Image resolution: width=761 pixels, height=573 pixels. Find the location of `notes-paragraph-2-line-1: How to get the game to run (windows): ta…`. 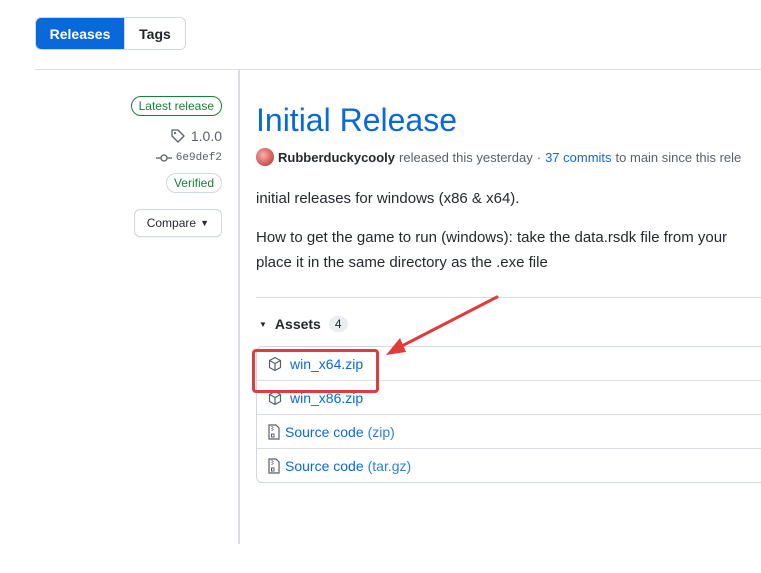

notes-paragraph-2-line-1: How to get the game to run (windows): ta… is located at coordinates (492, 237).